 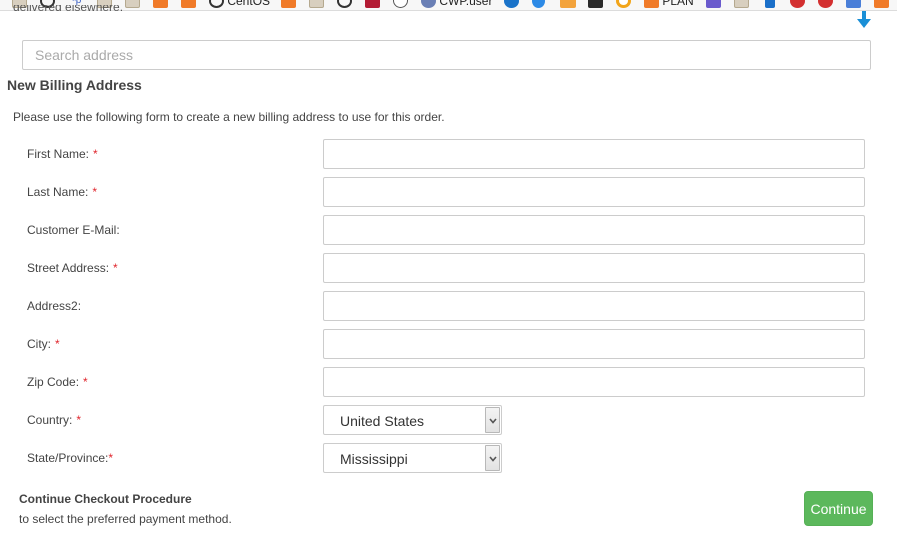 I want to click on form-row-zip-code: Zip Code: *, so click(x=448, y=382).